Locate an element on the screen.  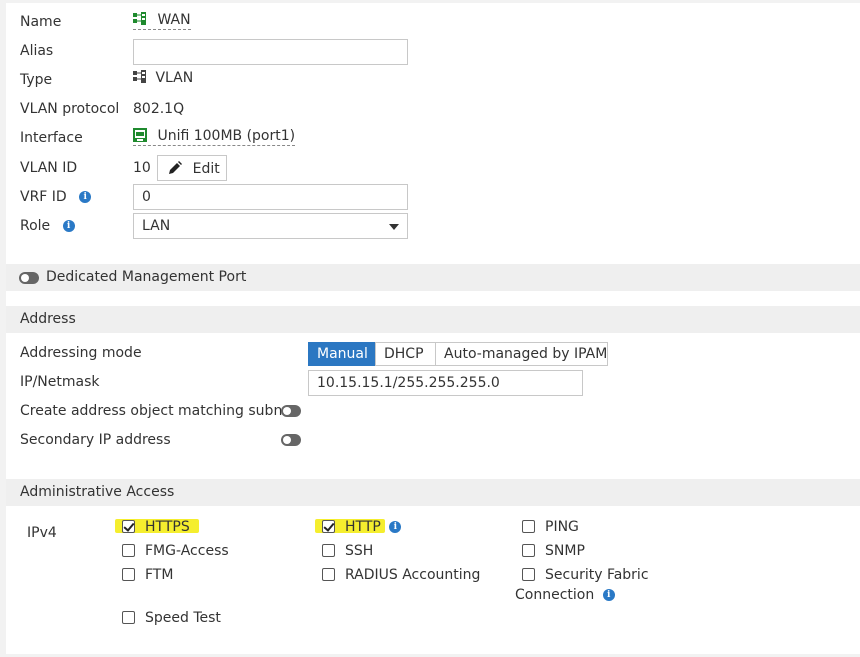
radius-accounting-label: RADIUS Accounting is located at coordinates (413, 575).